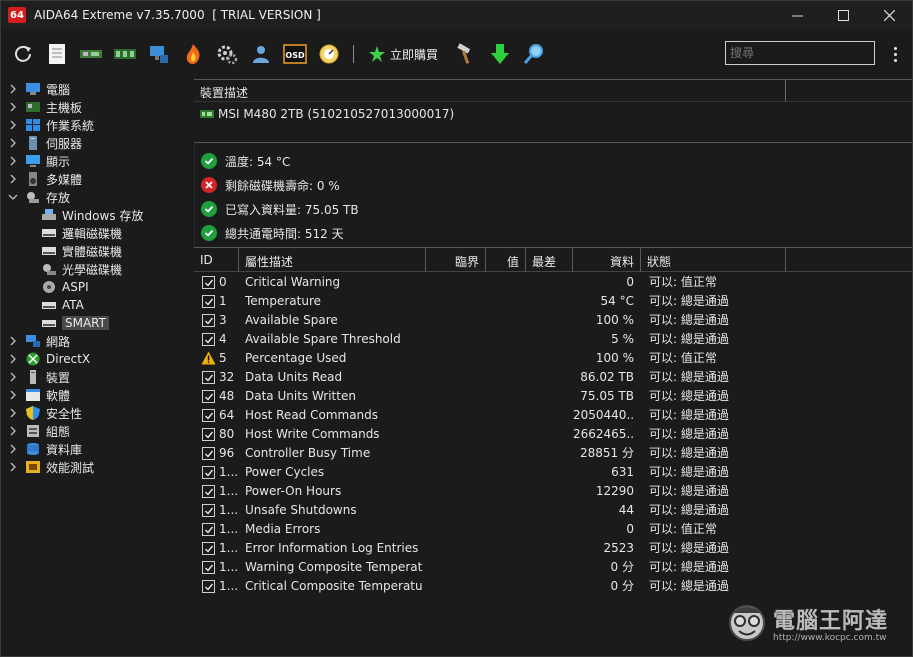 This screenshot has height=657, width=913. Describe the element at coordinates (48, 359) in the screenshot. I see `tree-item: DirectX` at that location.